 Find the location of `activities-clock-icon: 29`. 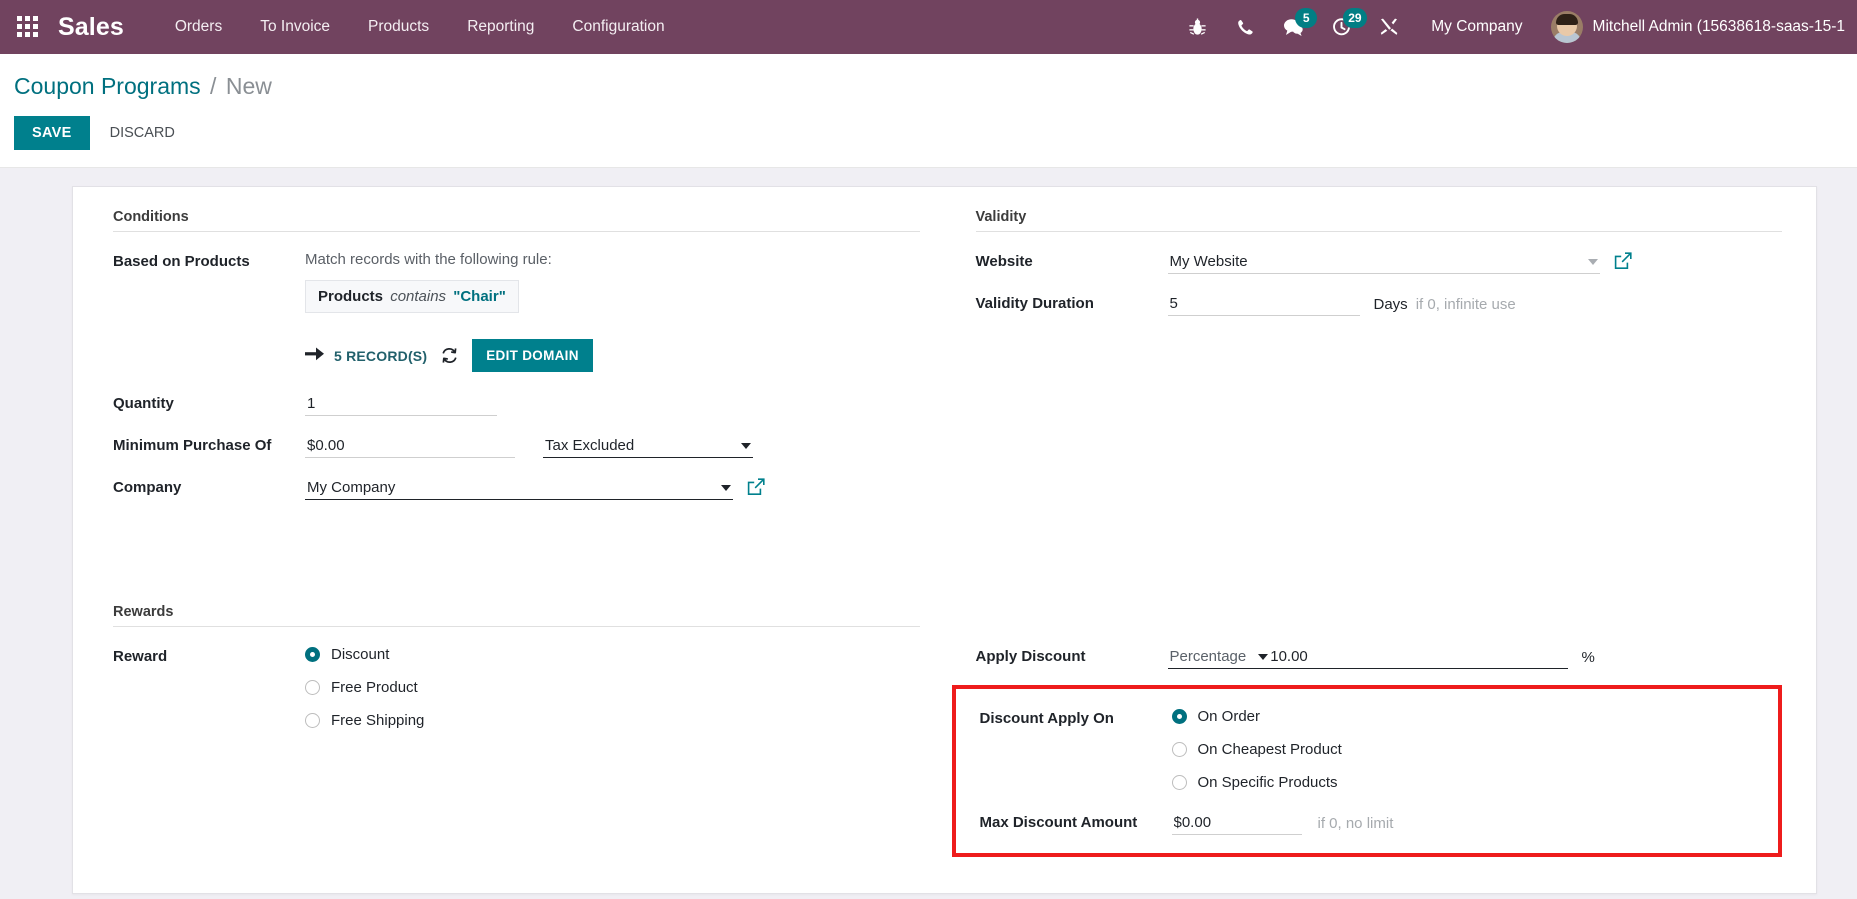

activities-clock-icon: 29 is located at coordinates (1342, 27).